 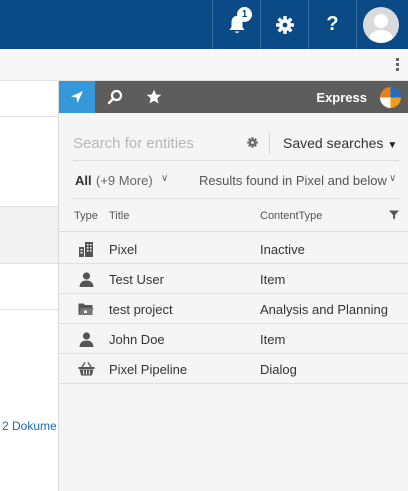 What do you see at coordinates (29, 286) in the screenshot?
I see `background-page: 2 Dokume` at bounding box center [29, 286].